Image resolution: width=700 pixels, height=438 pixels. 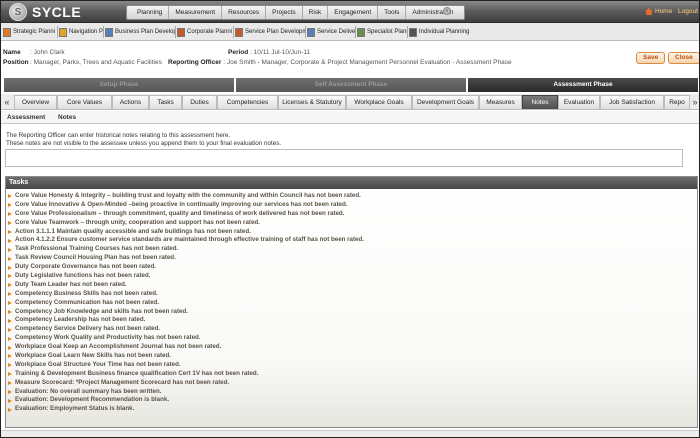 I want to click on shortcut-item: Specialist Planni, so click(x=382, y=32).